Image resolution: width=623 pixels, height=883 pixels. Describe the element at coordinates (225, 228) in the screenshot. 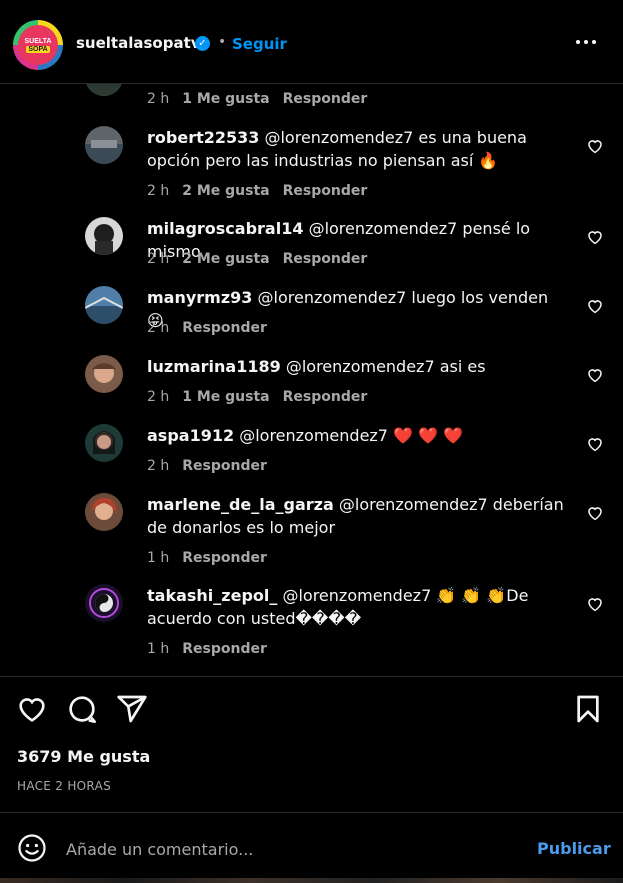

I see `comment-username: milagroscabral14` at that location.